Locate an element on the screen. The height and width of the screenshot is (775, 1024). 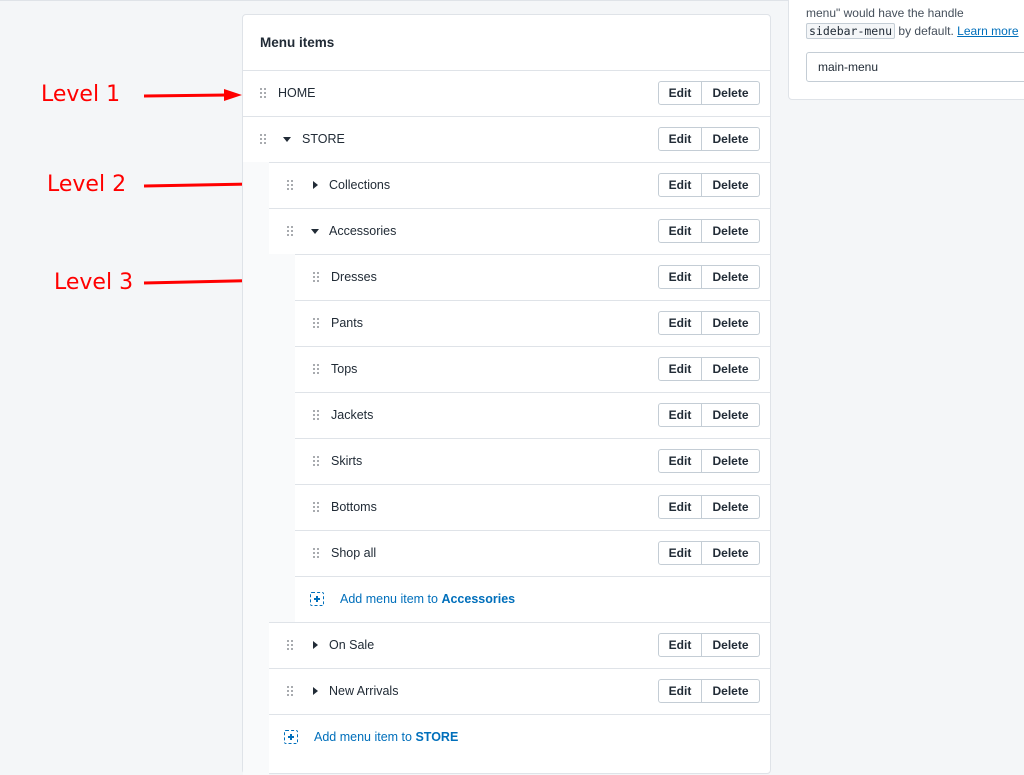
menu-item-label: Skirts is located at coordinates (347, 461).